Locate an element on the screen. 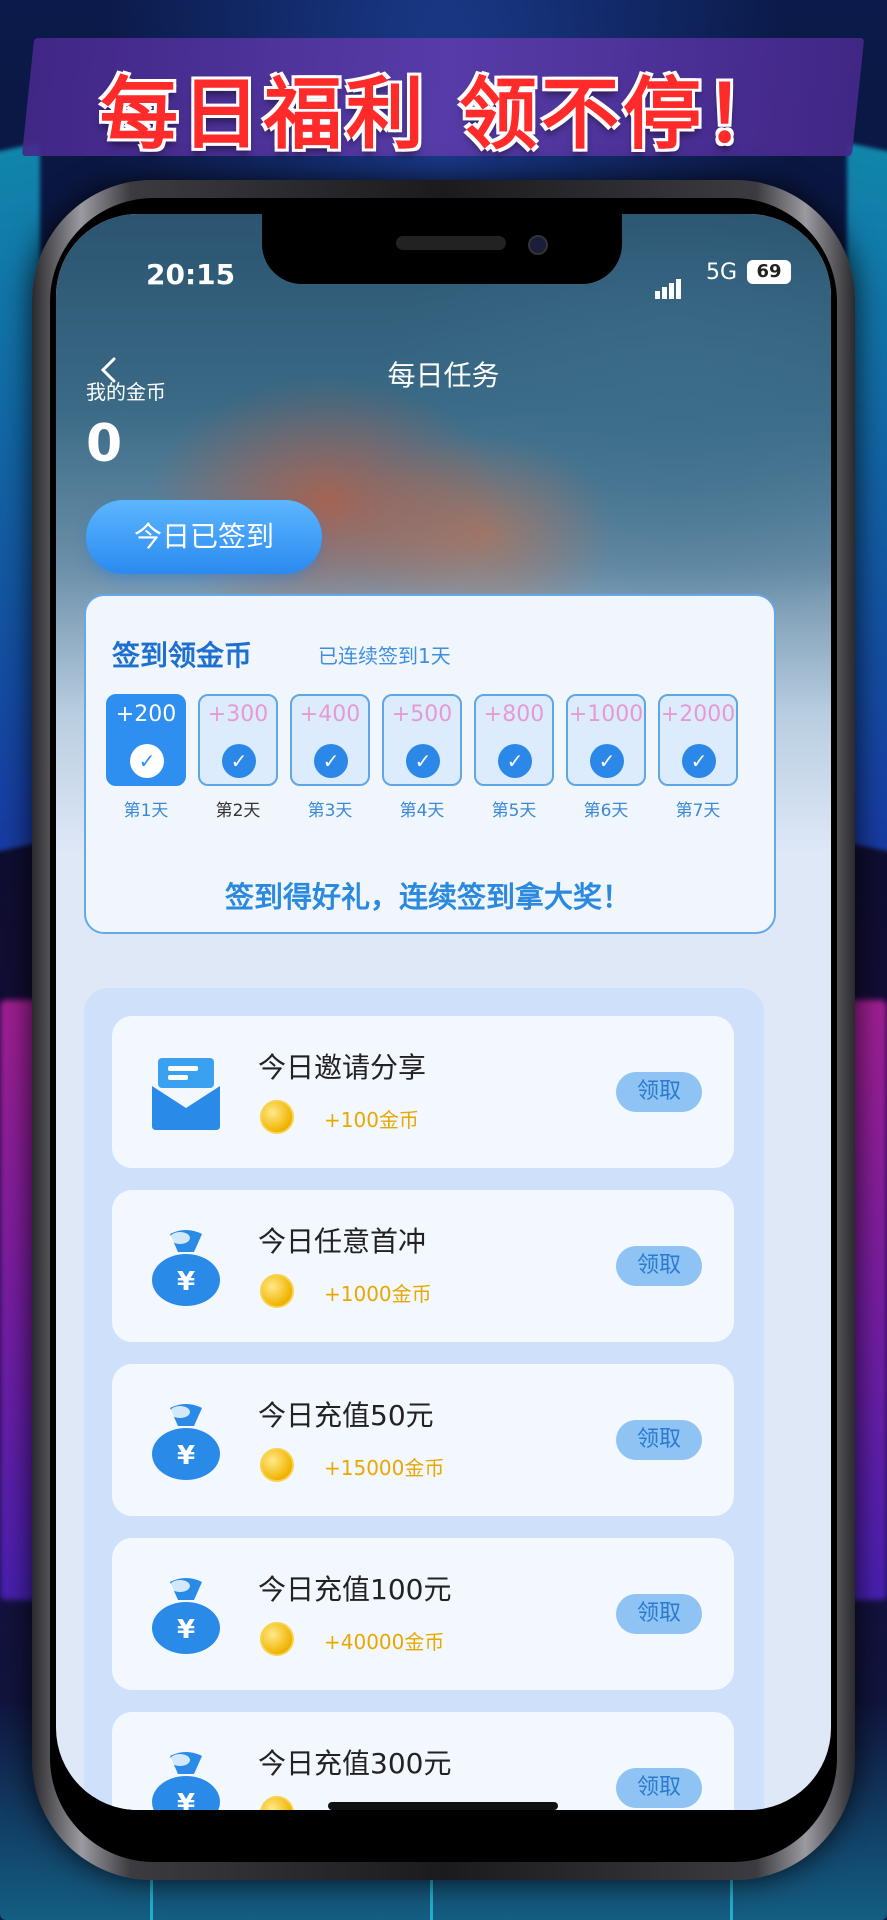  task-name: 今日充值50元 is located at coordinates (346, 1415).